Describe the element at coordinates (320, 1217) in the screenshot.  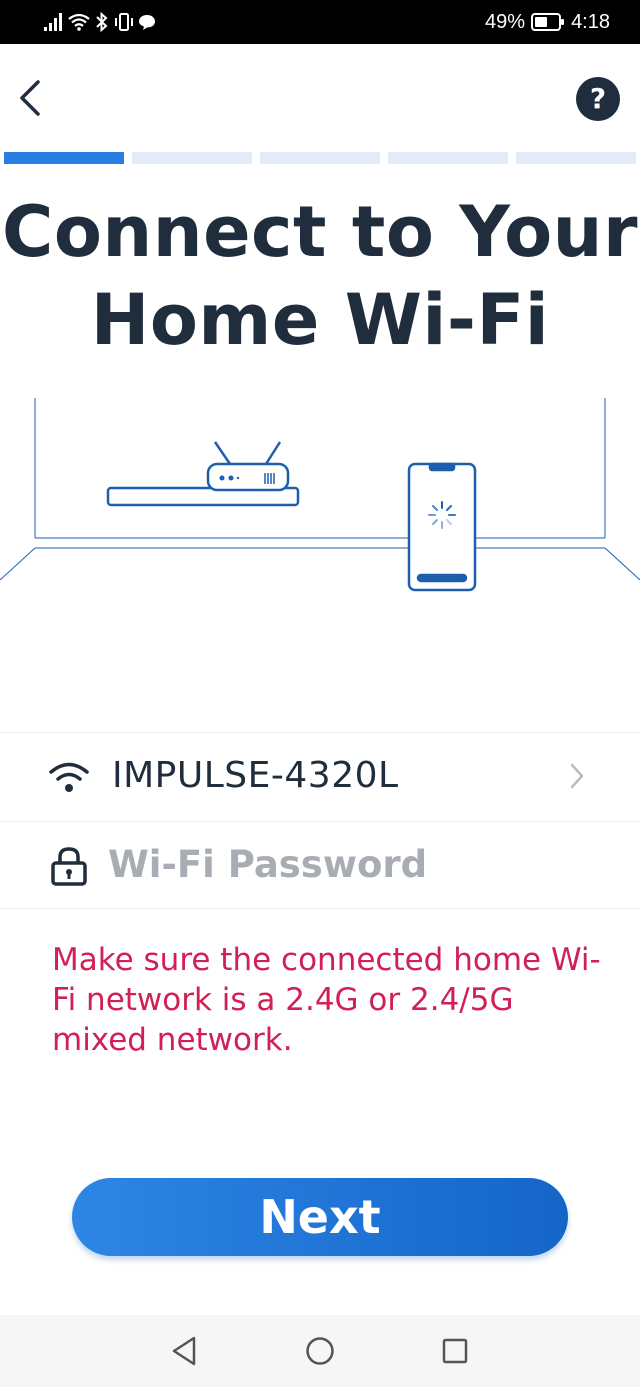
I see `next-button: Next` at that location.